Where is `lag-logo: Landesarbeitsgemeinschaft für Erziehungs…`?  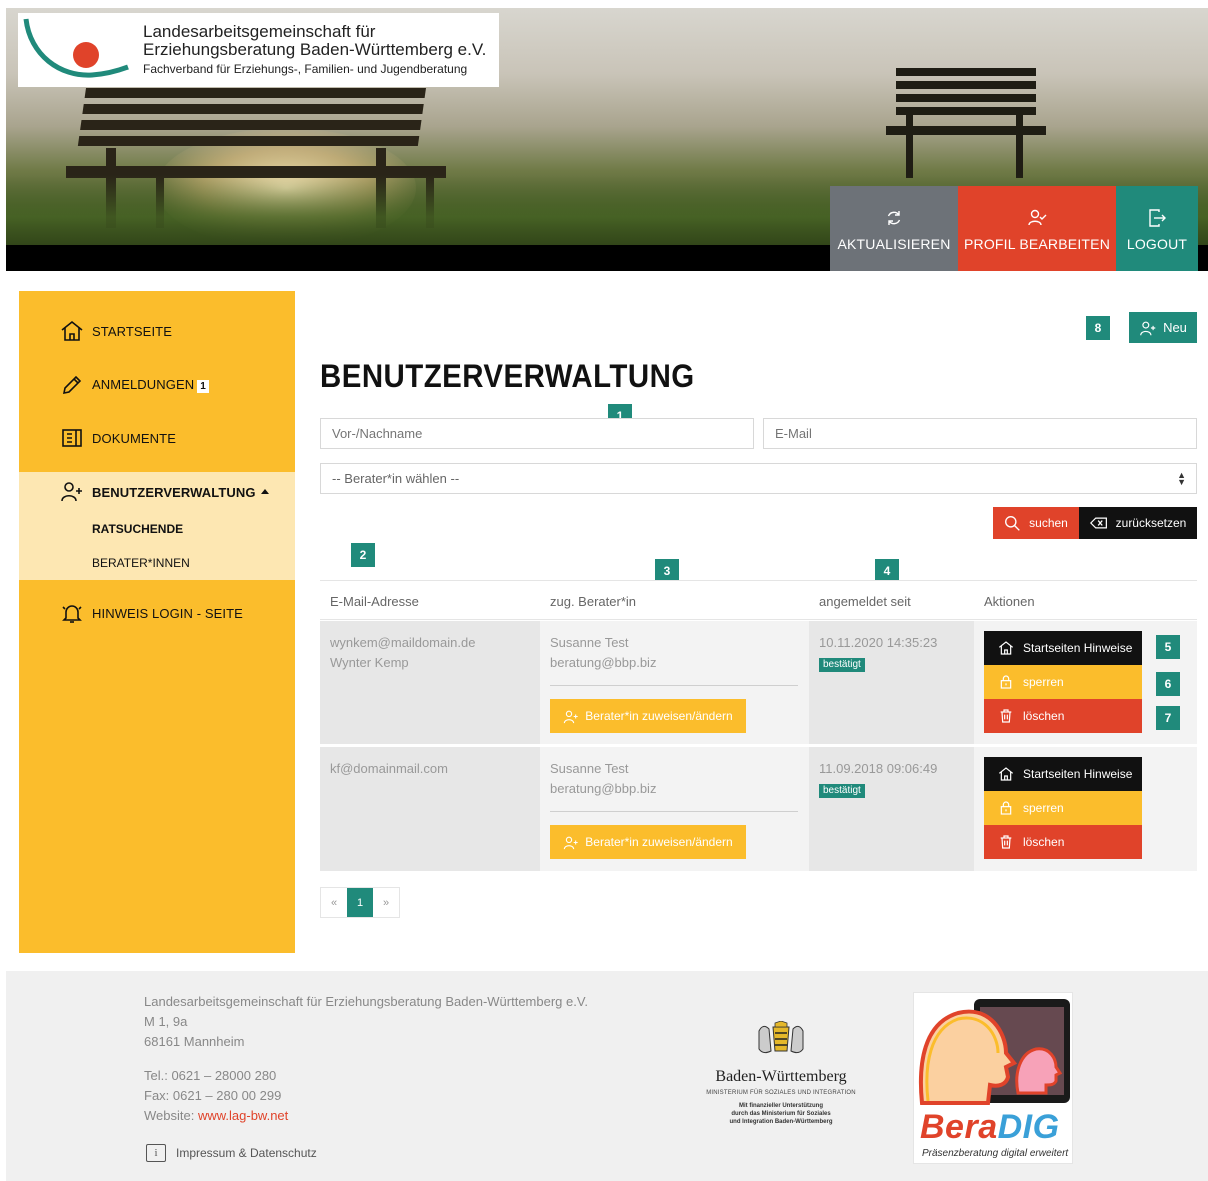
lag-logo: Landesarbeitsgemeinschaft für Erziehungs… is located at coordinates (258, 50).